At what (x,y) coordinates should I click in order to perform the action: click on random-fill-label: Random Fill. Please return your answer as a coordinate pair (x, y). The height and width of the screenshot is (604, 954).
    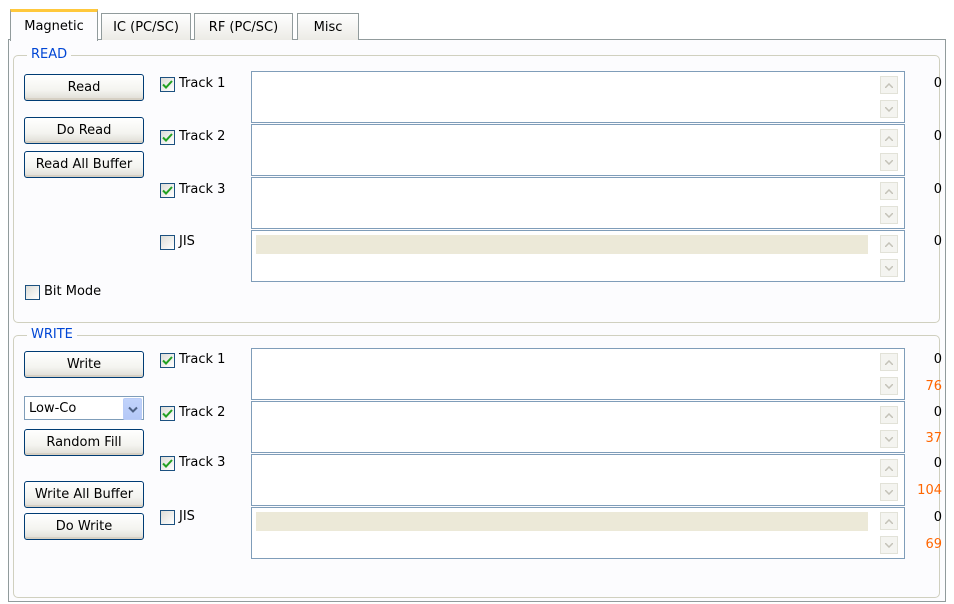
    Looking at the image, I should click on (84, 442).